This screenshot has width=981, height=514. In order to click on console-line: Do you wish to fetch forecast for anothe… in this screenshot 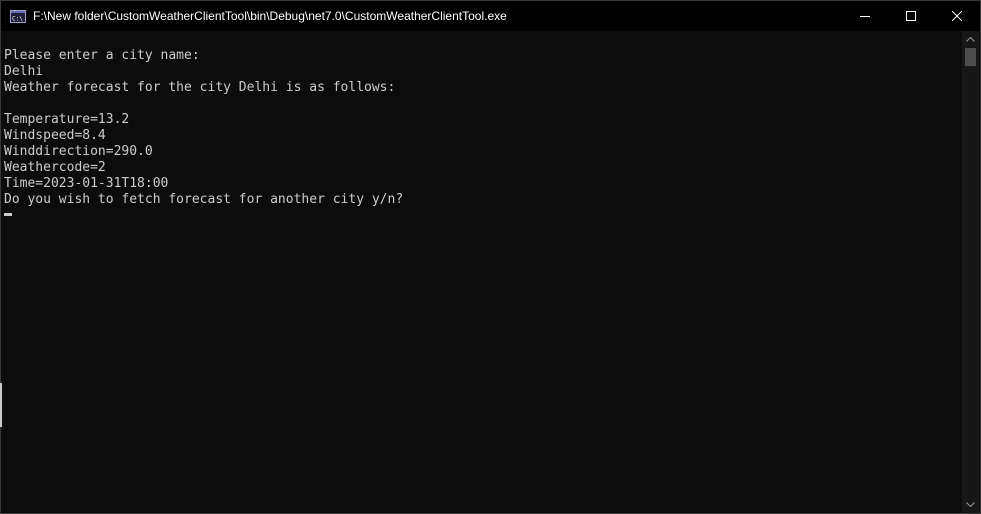, I will do `click(204, 199)`.